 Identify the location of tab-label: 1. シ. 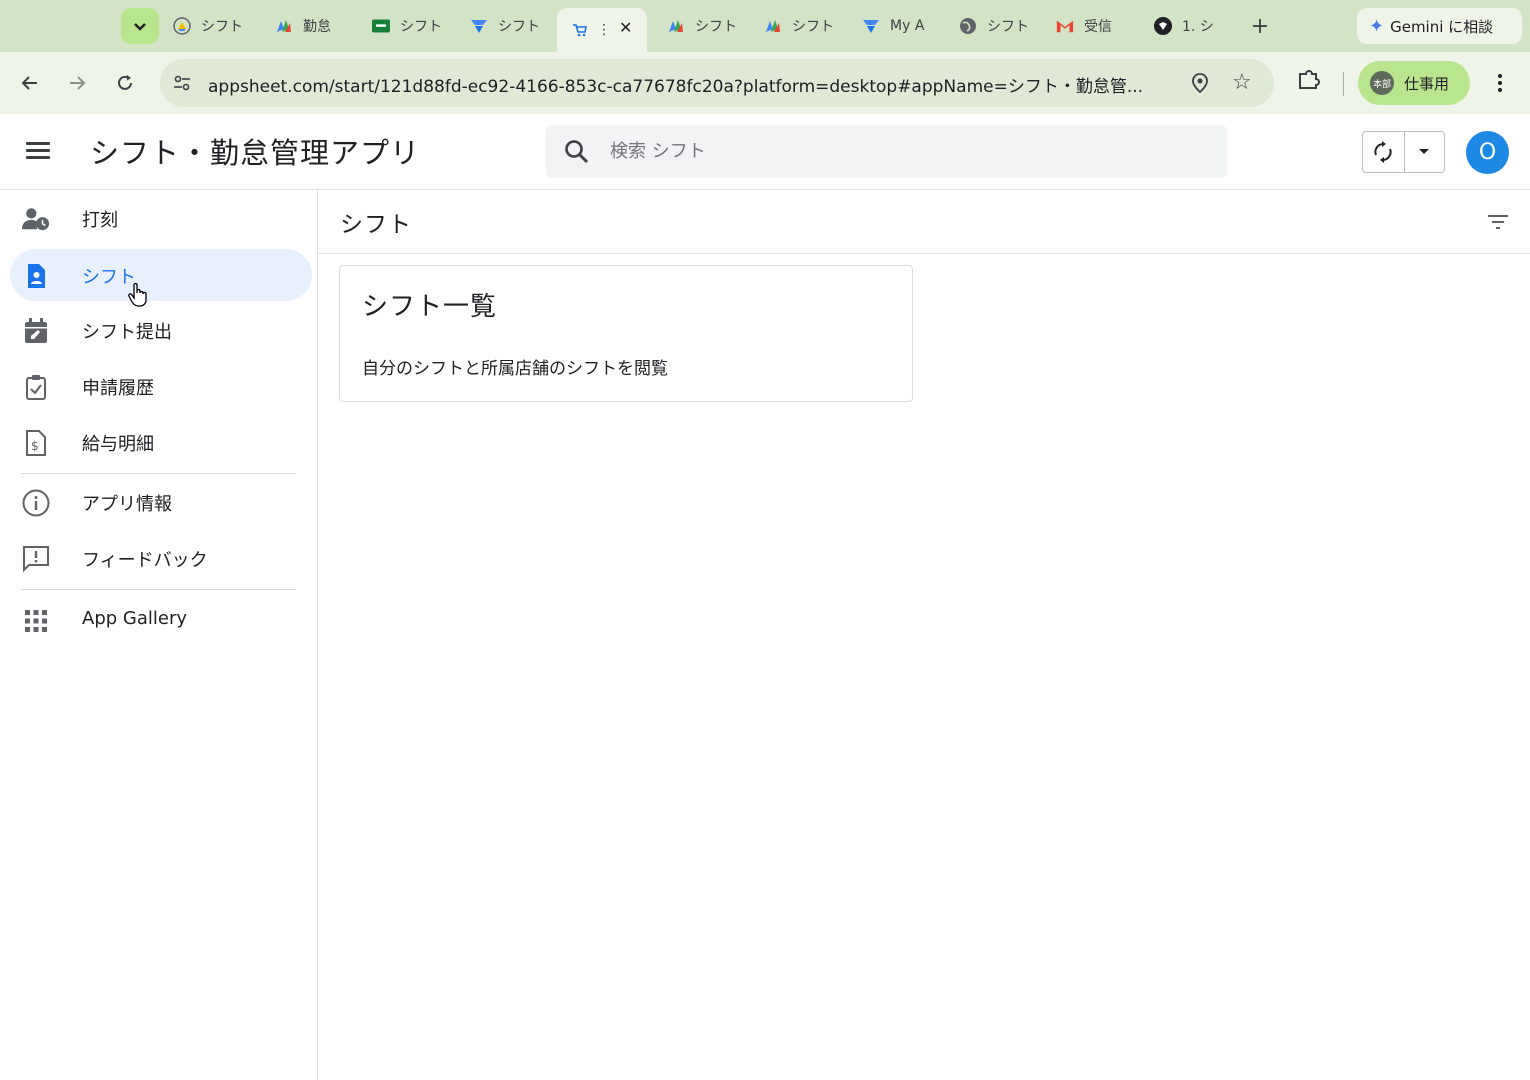
(1198, 27).